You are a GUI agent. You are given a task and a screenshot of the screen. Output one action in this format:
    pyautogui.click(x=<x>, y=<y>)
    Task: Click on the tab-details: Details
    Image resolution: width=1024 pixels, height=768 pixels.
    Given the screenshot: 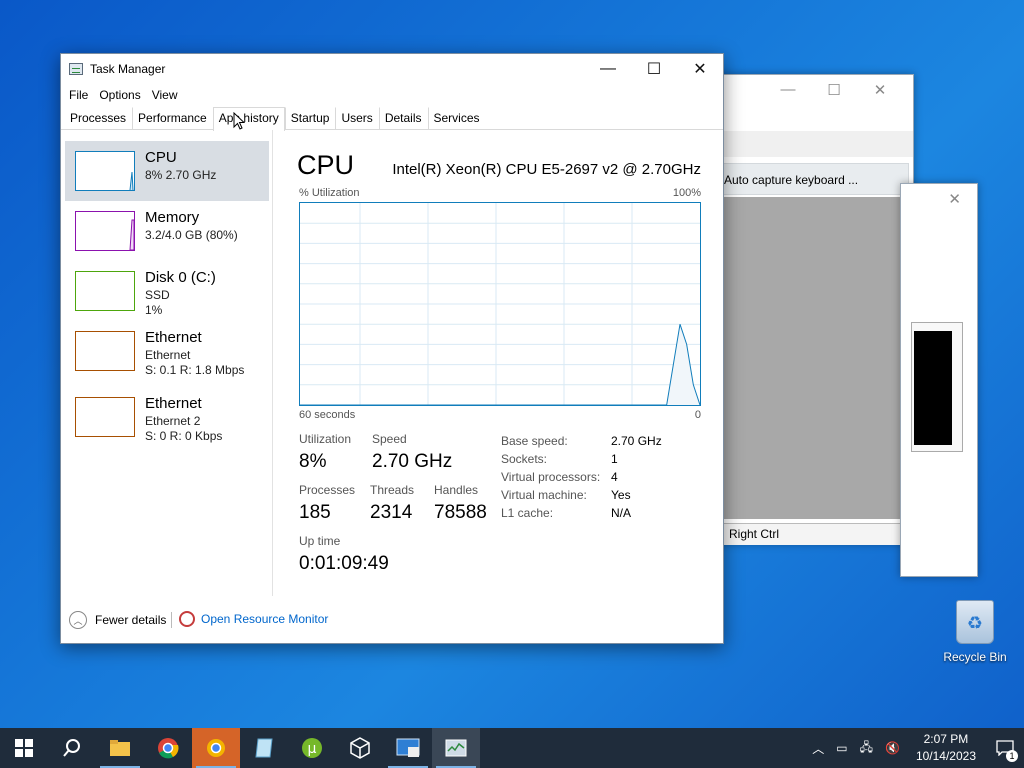 What is the action you would take?
    pyautogui.click(x=403, y=118)
    